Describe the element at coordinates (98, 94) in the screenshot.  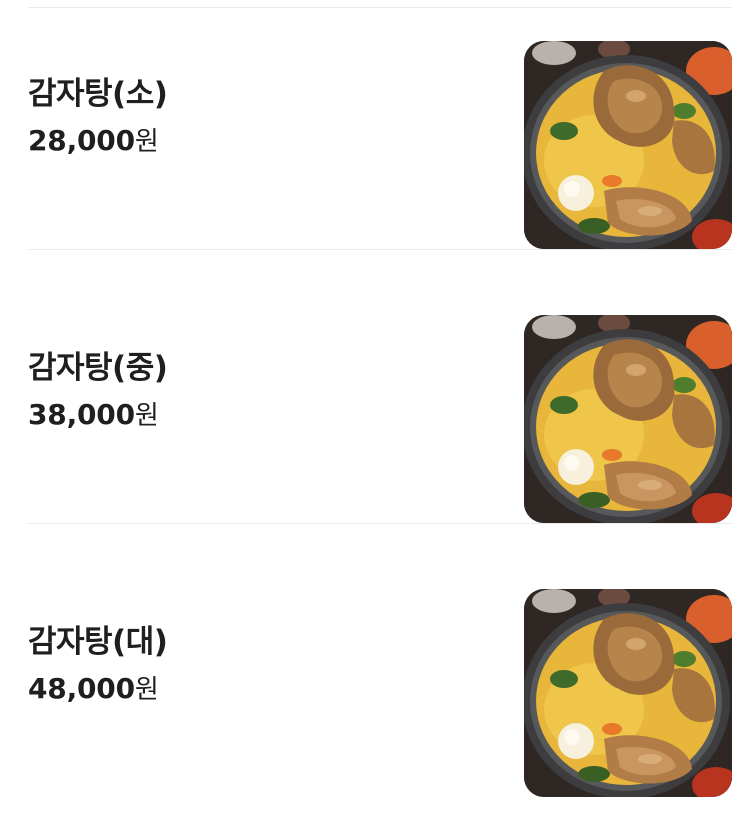
I see `menu-item-name: 감자탕(소)` at that location.